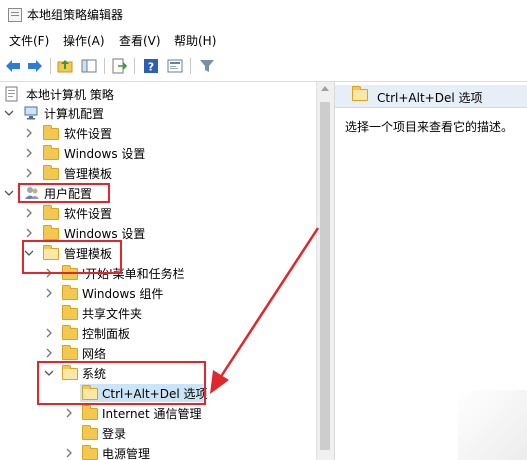 Image resolution: width=527 pixels, height=460 pixels. What do you see at coordinates (13, 66) in the screenshot?
I see `back-arrow-icon` at bounding box center [13, 66].